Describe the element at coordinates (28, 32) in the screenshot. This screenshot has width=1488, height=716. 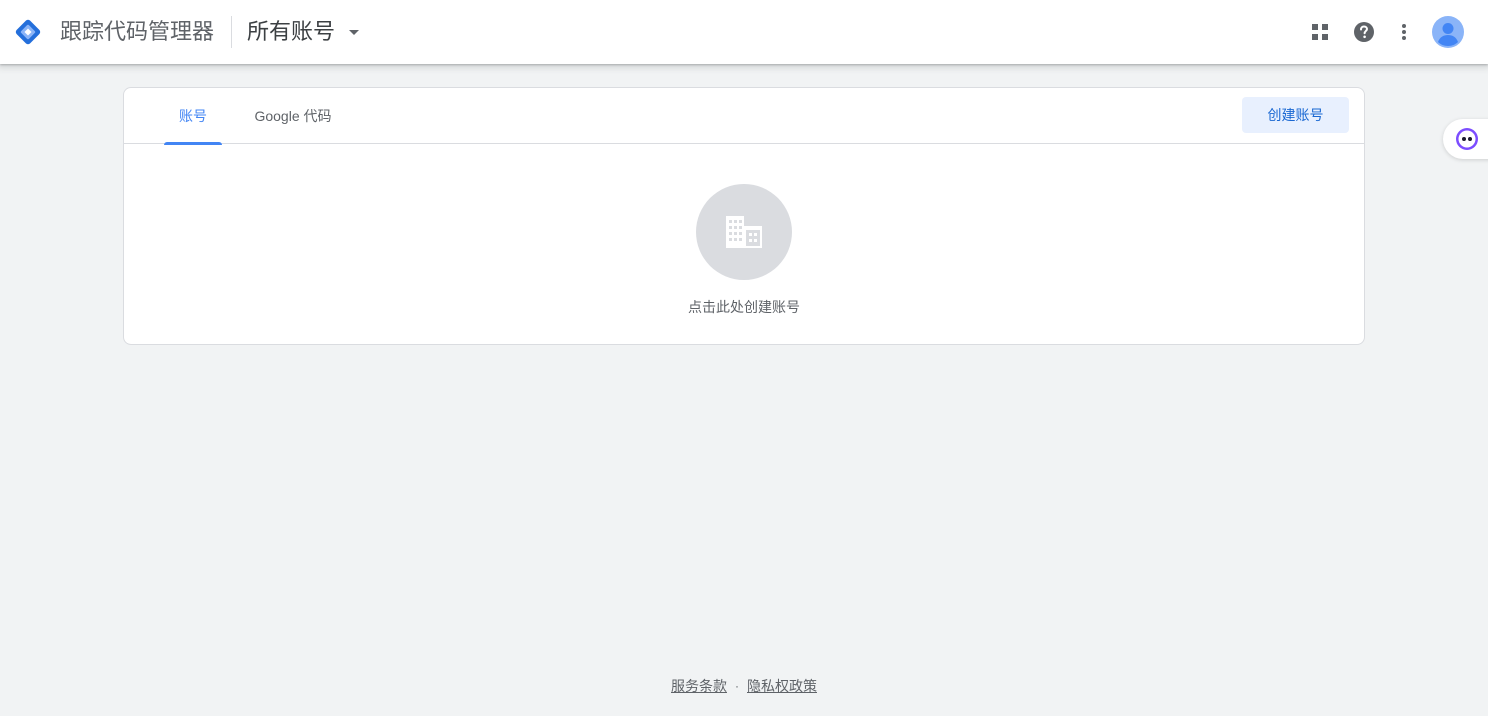
I see `tag-manager-logo-icon` at that location.